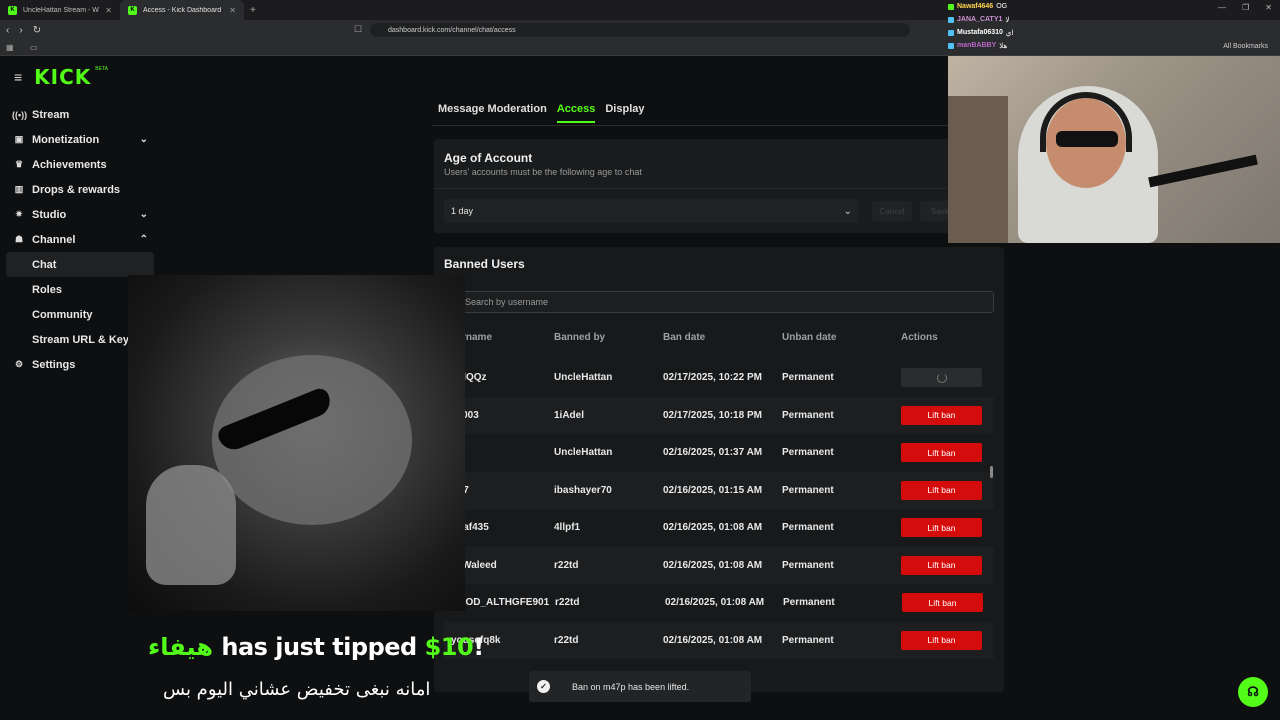 The width and height of the screenshot is (1280, 720). What do you see at coordinates (80, 114) in the screenshot?
I see `sidebar-item-stream: ((•)) Stream` at bounding box center [80, 114].